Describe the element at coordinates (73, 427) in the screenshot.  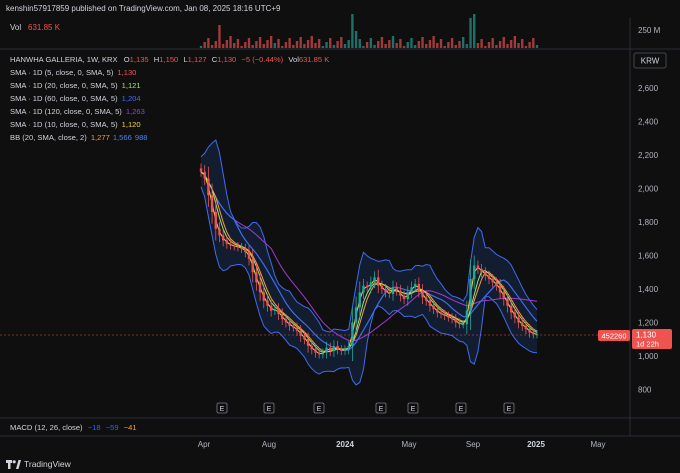
I see `macd-legend: MACD (12, 26, close) −18 −59 −41` at that location.